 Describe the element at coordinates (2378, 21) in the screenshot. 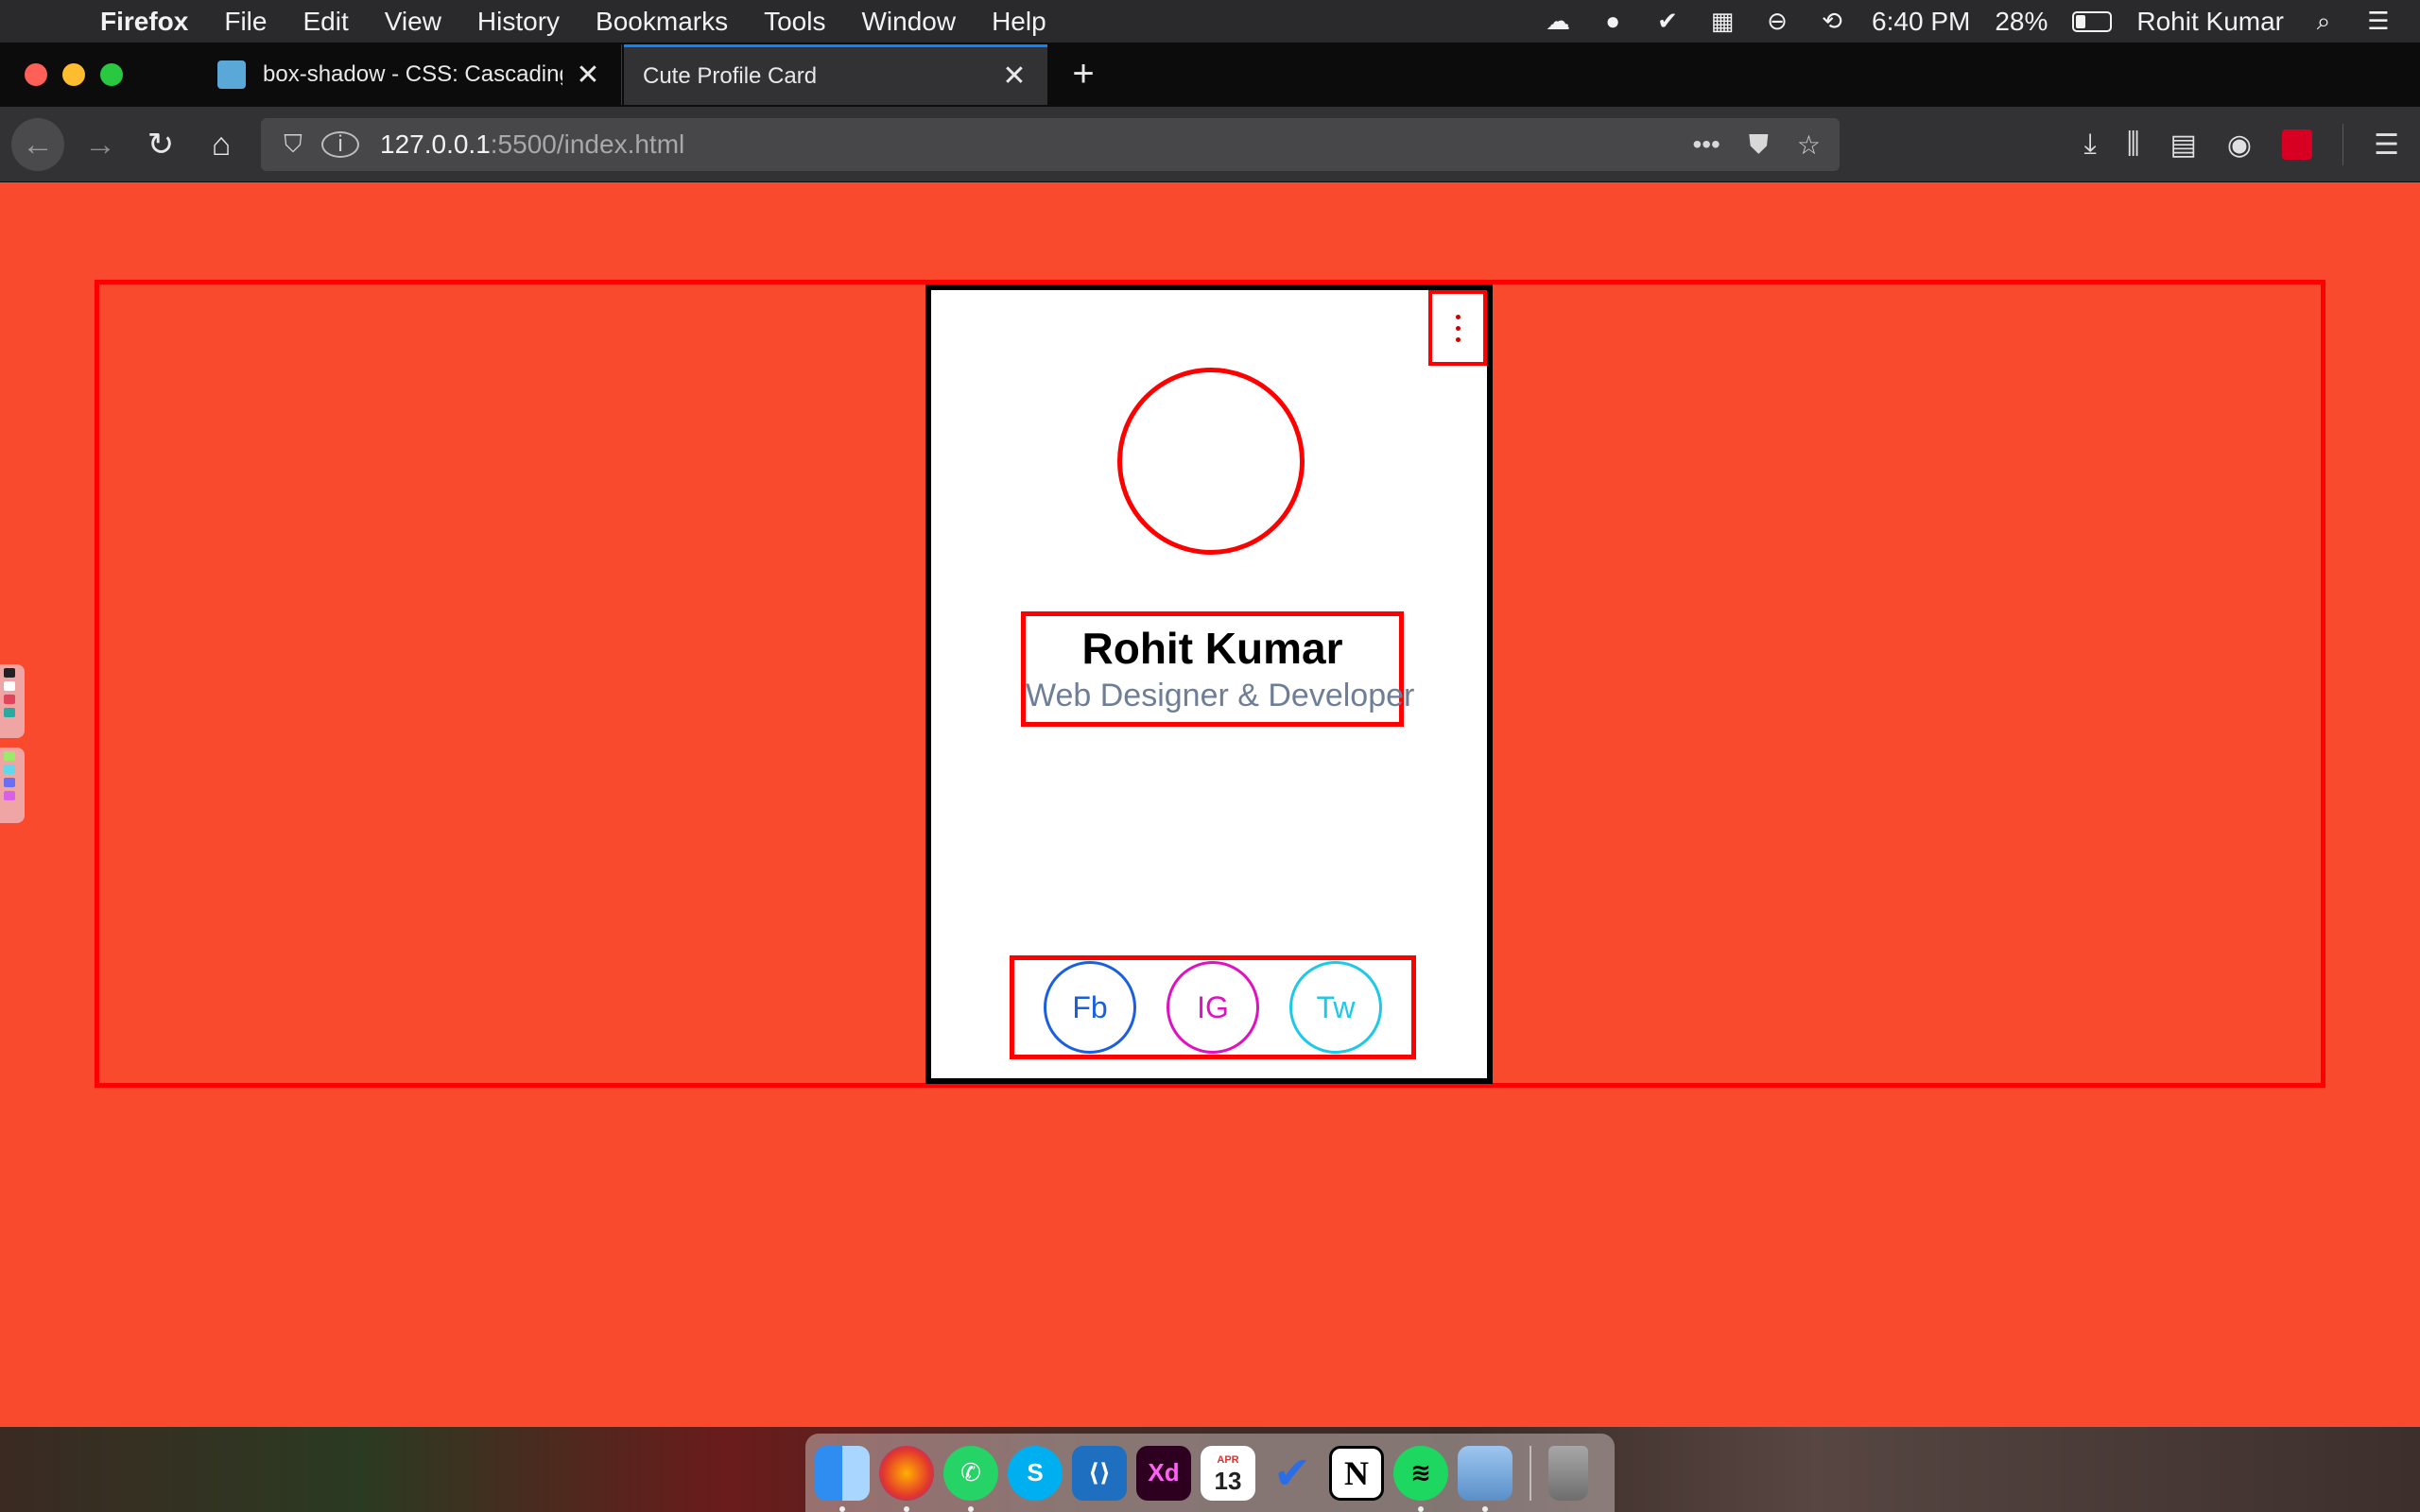

I see `notification-center-icon: ☰` at that location.